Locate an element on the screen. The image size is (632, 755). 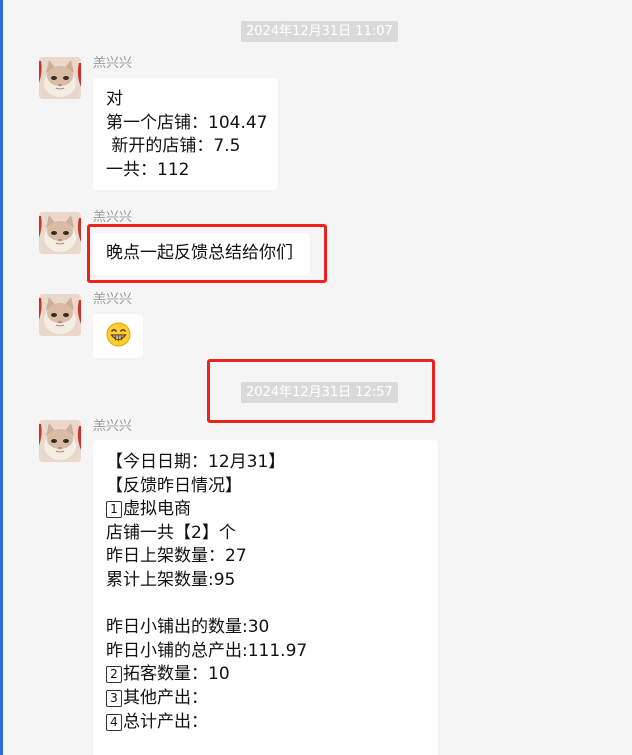
message-line: 【反馈昨日情况】 is located at coordinates (174, 485).